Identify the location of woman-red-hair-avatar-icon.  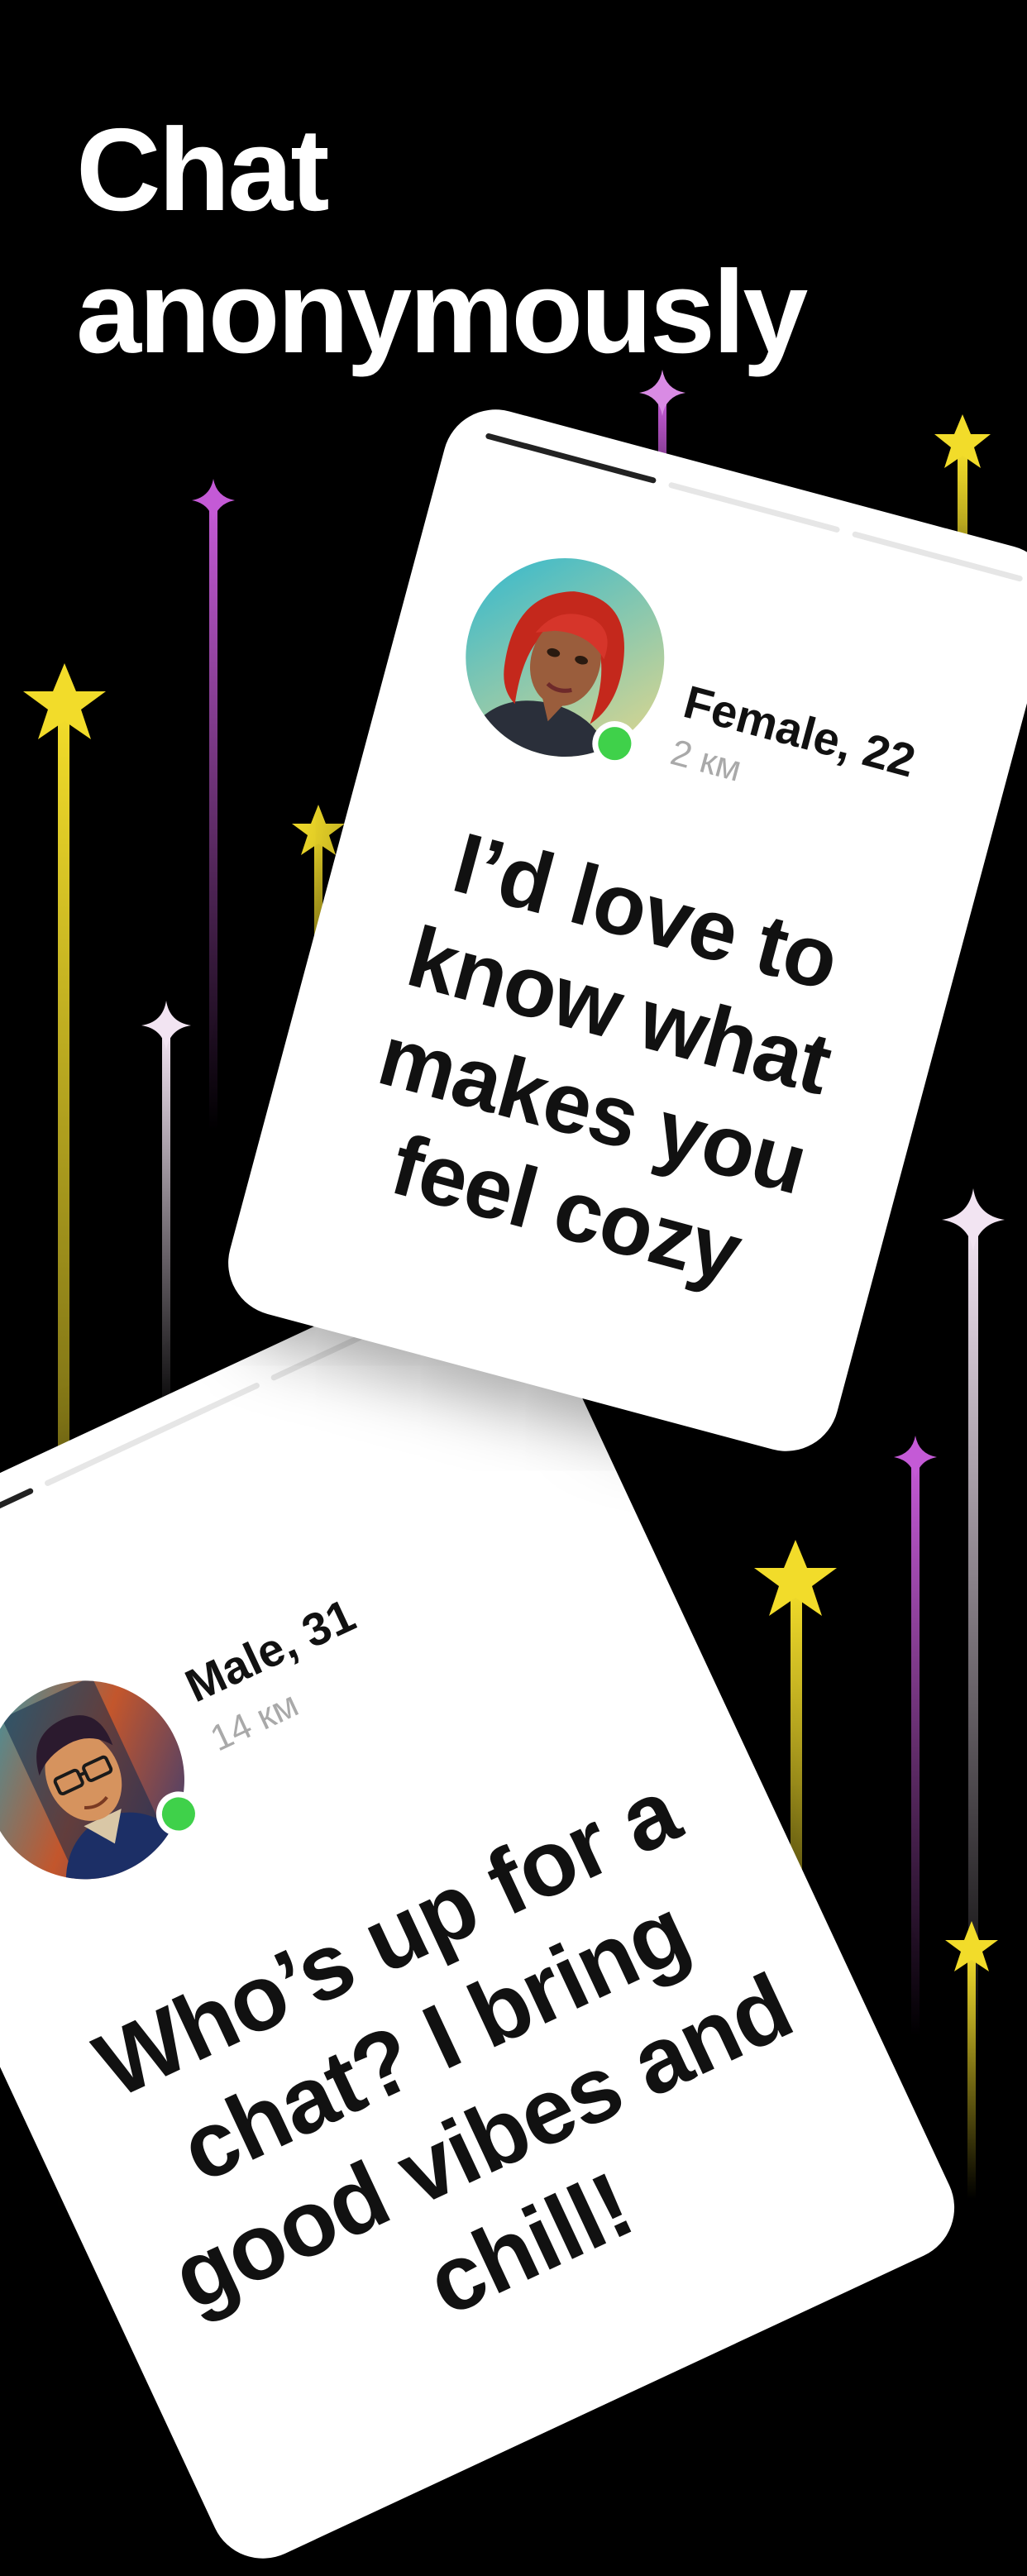
(565, 657).